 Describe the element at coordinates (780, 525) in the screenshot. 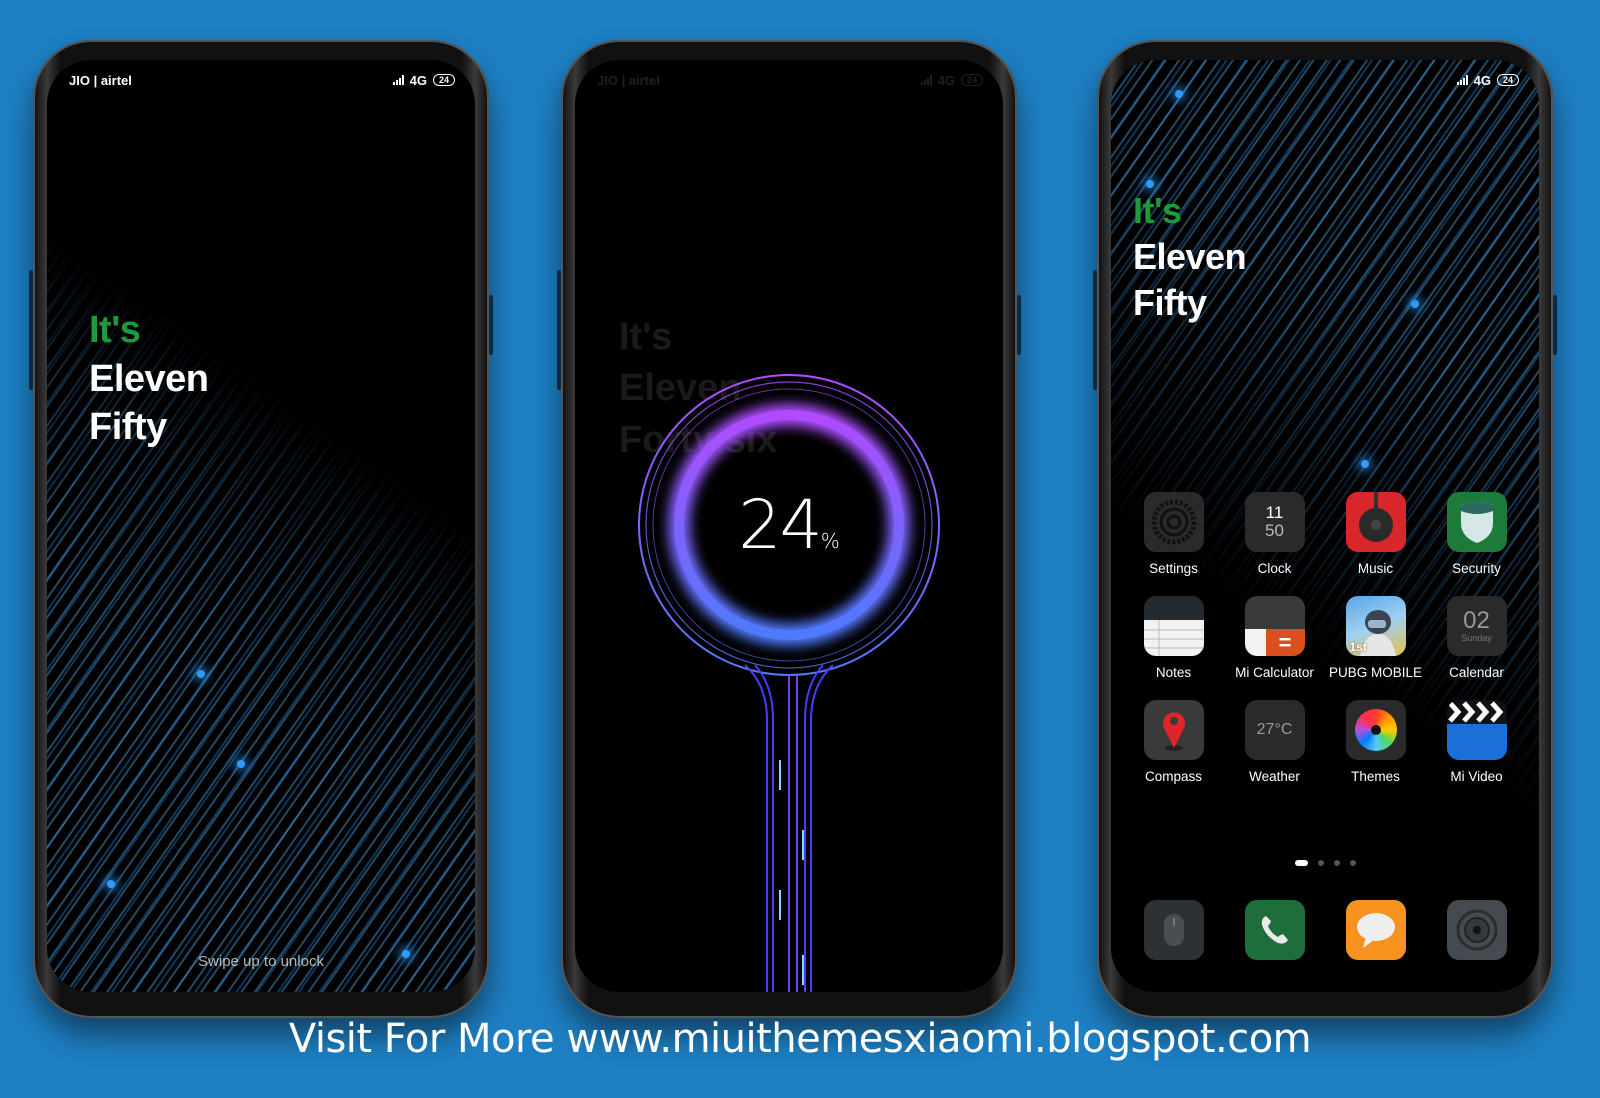

I see `battery-percent-value: 24` at that location.